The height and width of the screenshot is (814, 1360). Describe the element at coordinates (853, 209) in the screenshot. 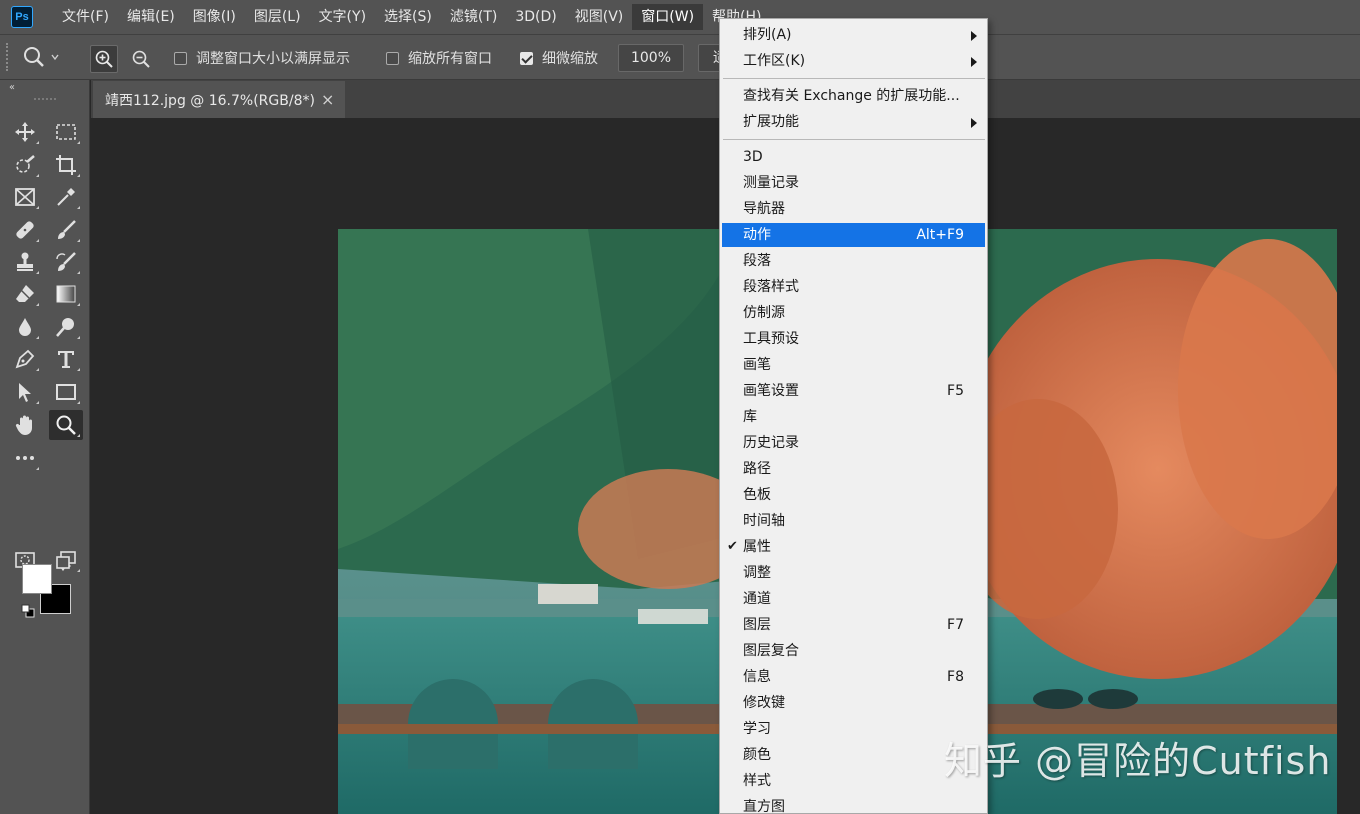

I see `window-menu-item: 导航器` at that location.